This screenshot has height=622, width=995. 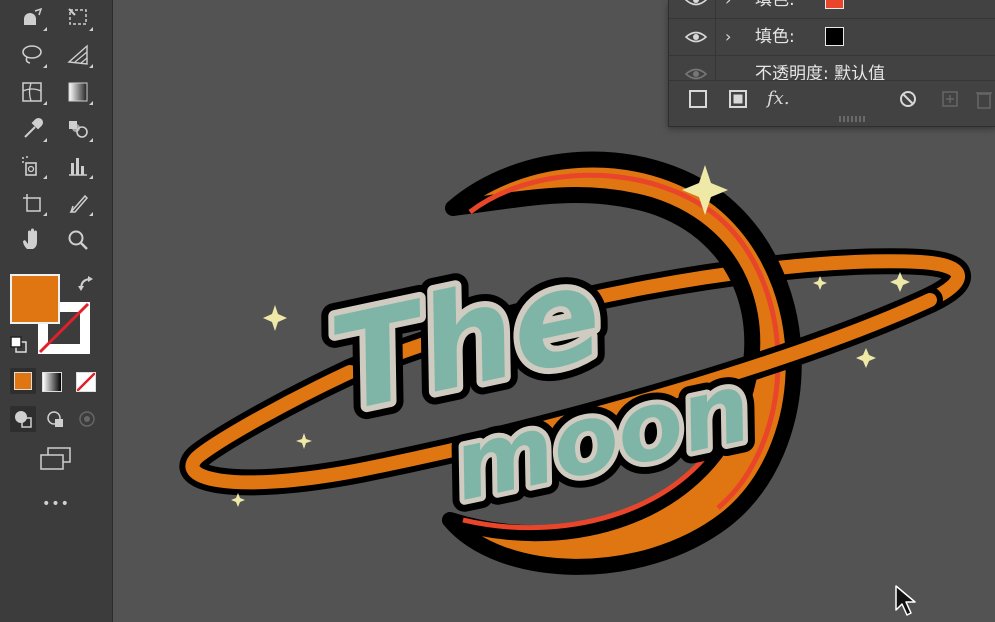 What do you see at coordinates (832, 98) in the screenshot?
I see `panel-footer: fx.` at bounding box center [832, 98].